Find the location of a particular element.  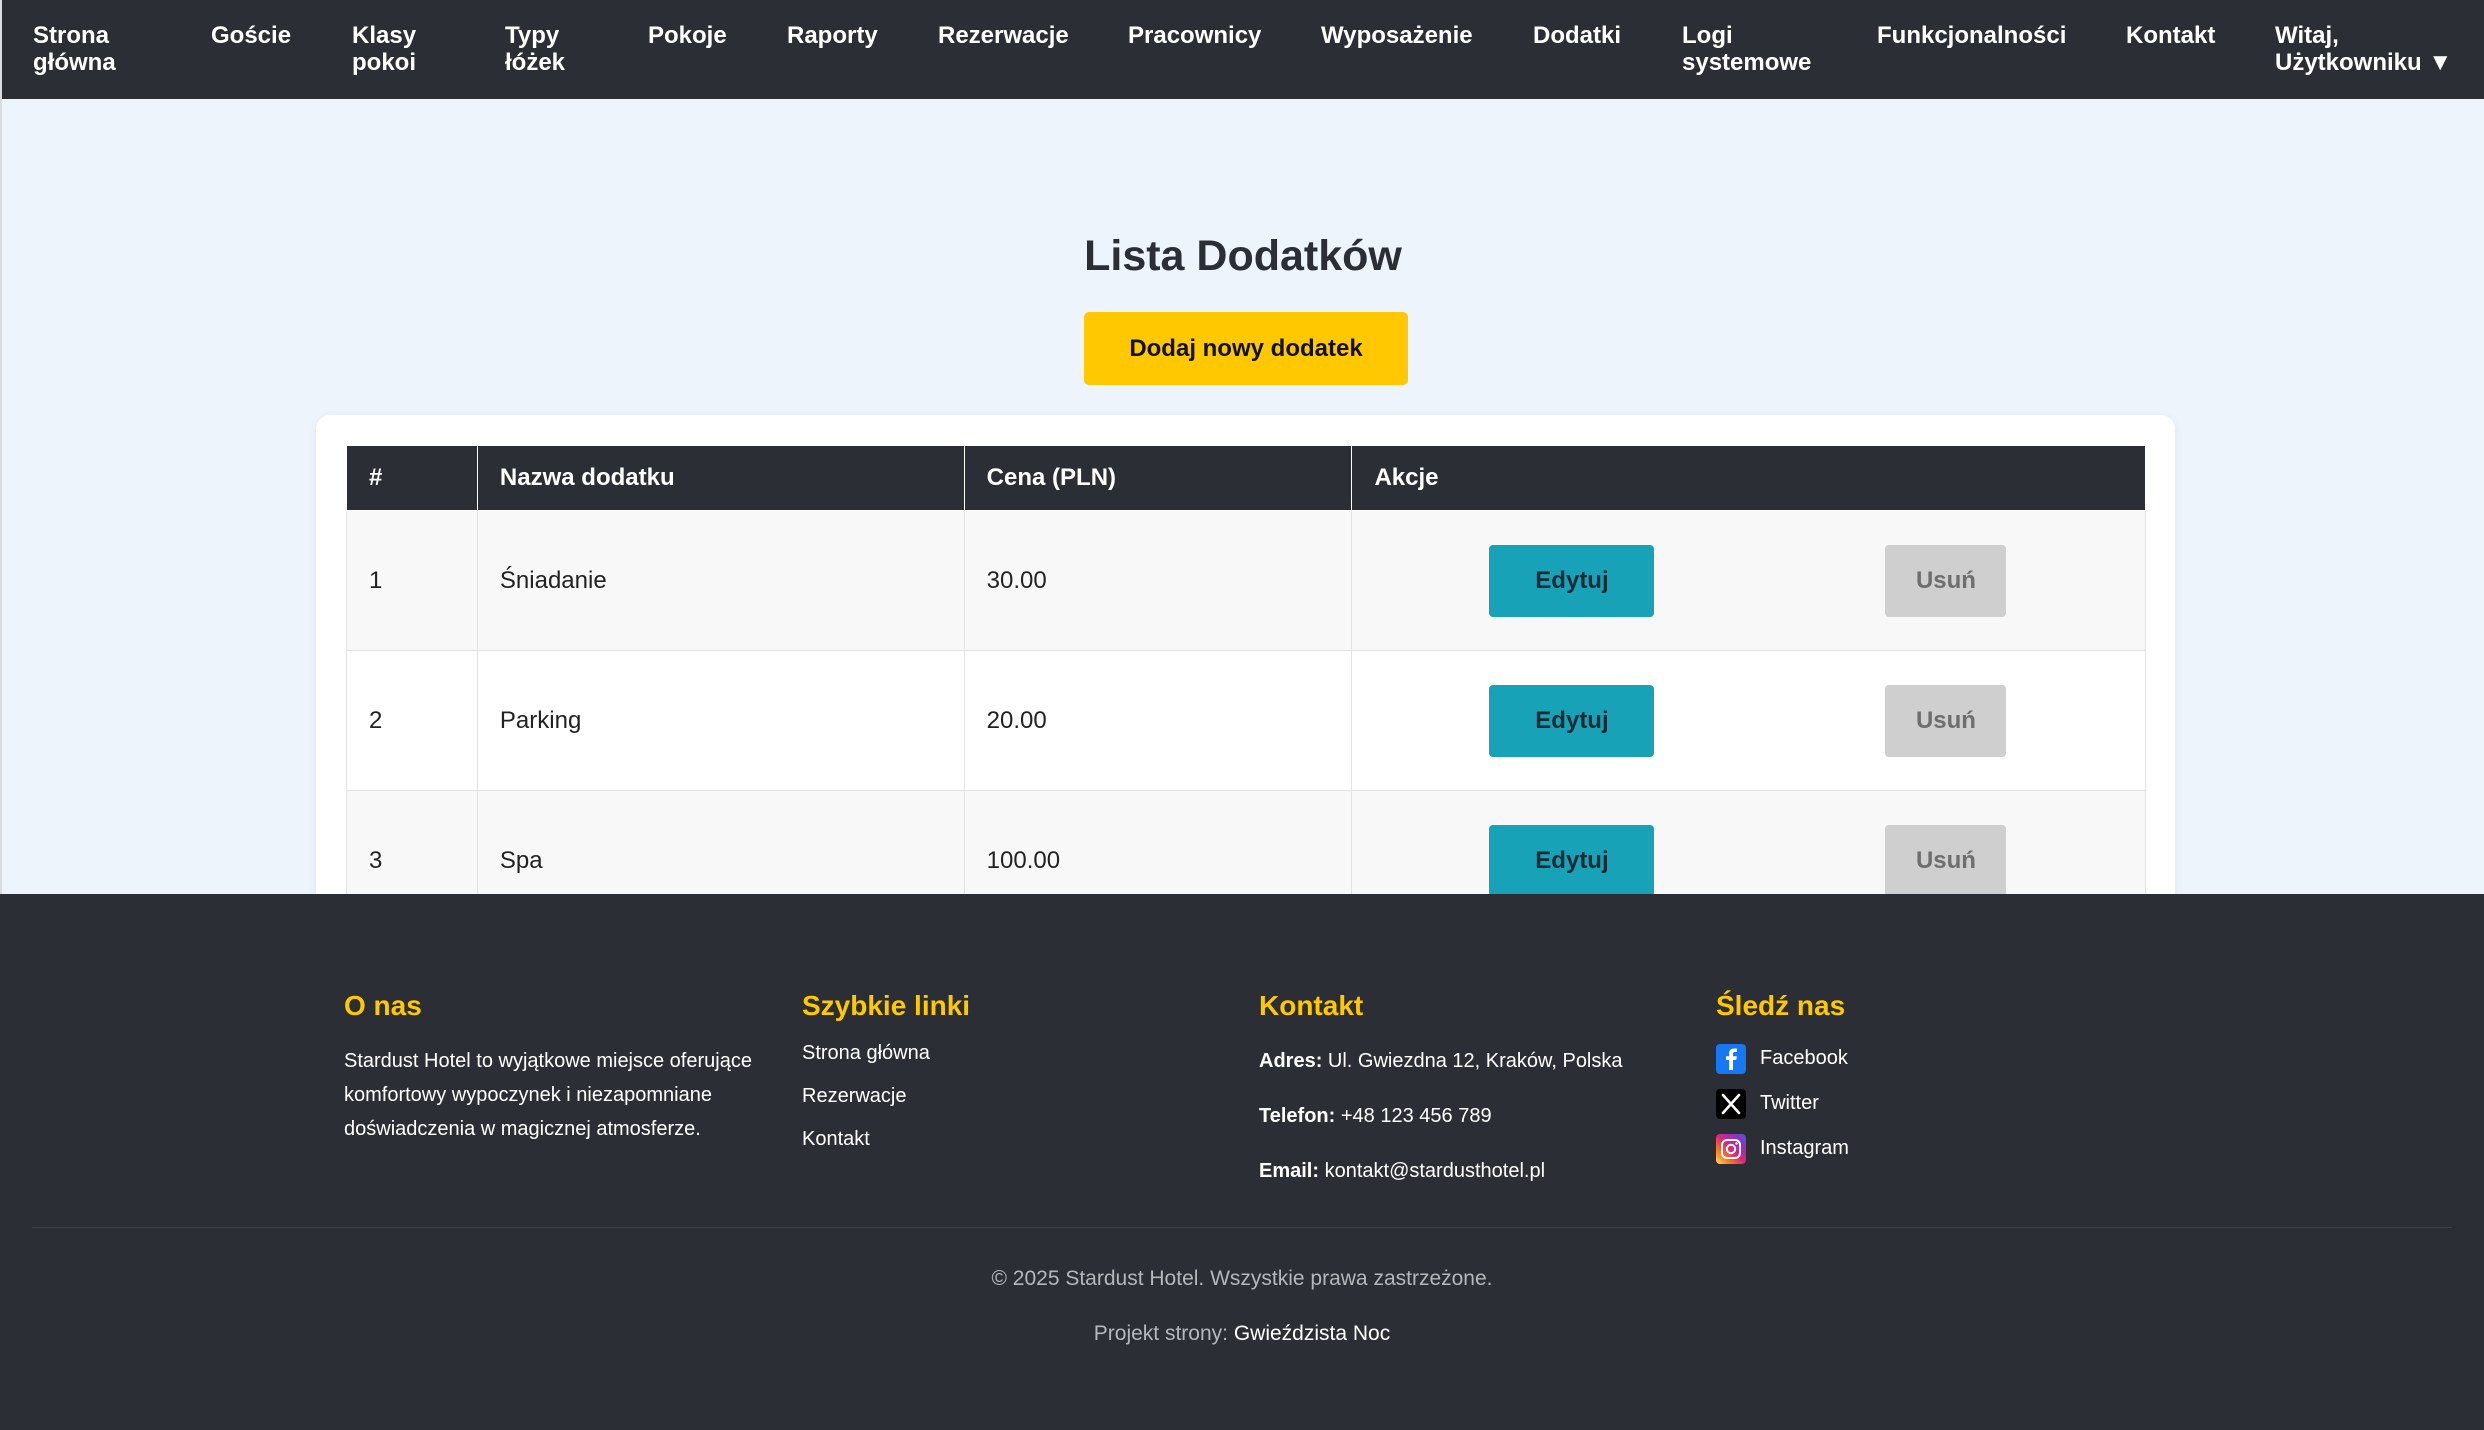

nav-item-features: Funkcjonalności is located at coordinates (1971, 35).